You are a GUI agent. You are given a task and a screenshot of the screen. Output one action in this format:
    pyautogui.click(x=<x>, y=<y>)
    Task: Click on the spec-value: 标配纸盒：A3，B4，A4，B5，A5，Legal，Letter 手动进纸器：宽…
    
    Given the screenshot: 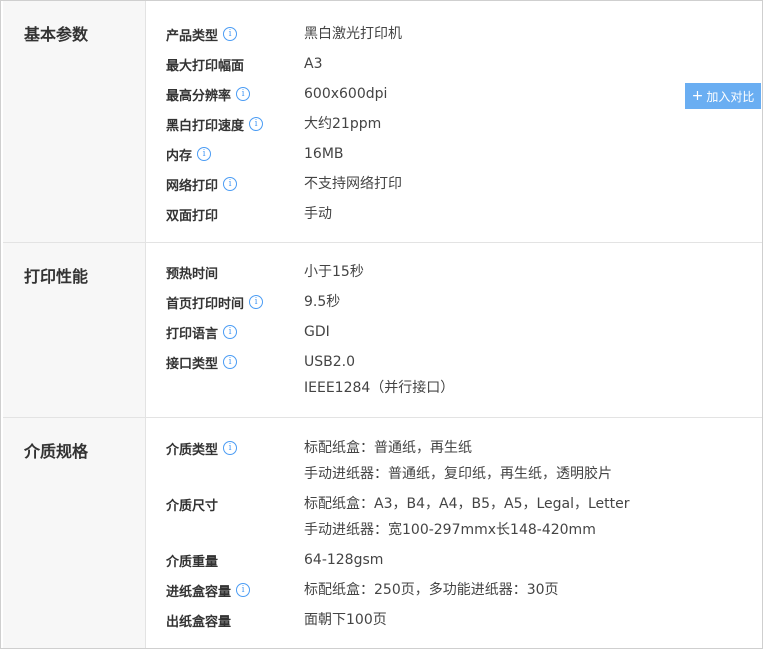 What is the action you would take?
    pyautogui.click(x=467, y=521)
    